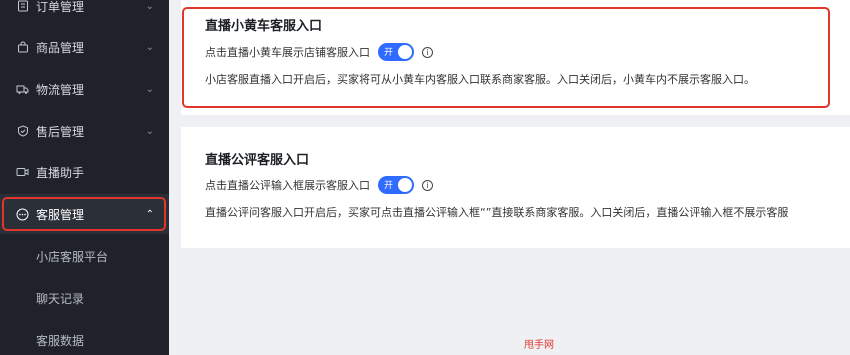 Image resolution: width=850 pixels, height=355 pixels. What do you see at coordinates (389, 186) in the screenshot?
I see `toggle-state-text: 开` at bounding box center [389, 186].